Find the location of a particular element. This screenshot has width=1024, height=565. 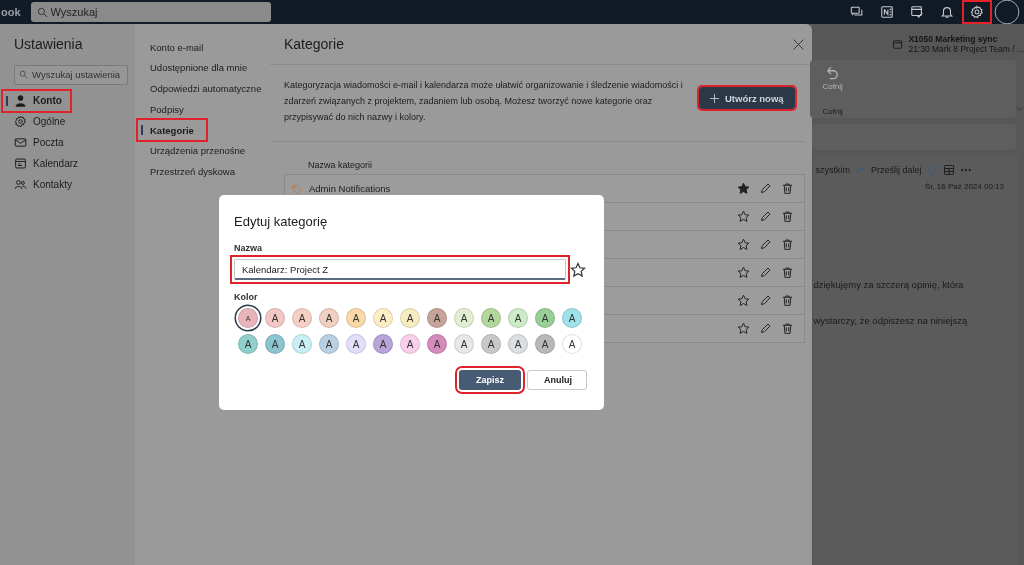

person-icon is located at coordinates (20, 100).